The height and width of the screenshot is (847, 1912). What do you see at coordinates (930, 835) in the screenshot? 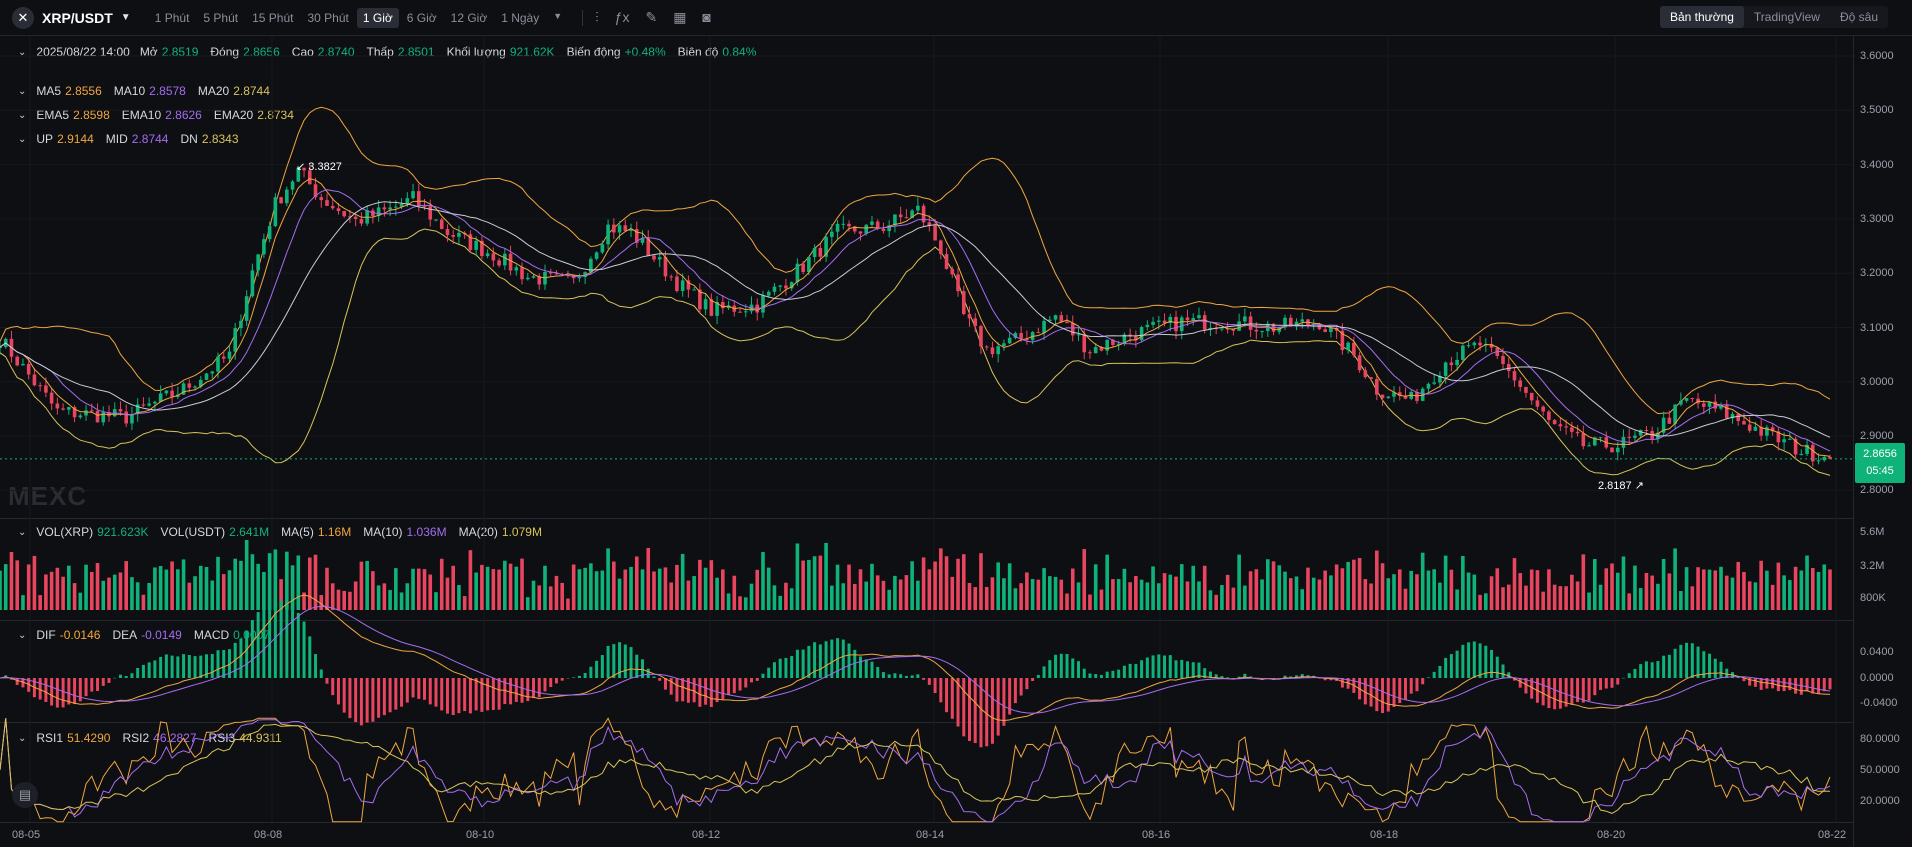
I see `date-tick: 08-14` at bounding box center [930, 835].